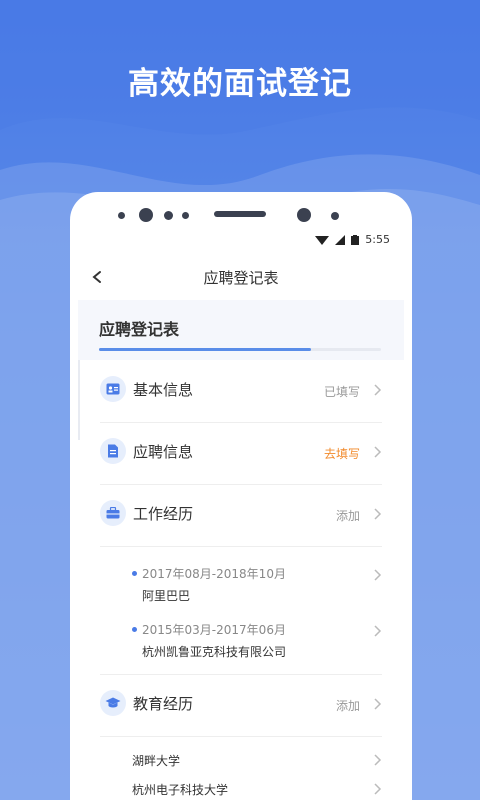 This screenshot has width=480, height=800. I want to click on phone-sensors, so click(241, 215).